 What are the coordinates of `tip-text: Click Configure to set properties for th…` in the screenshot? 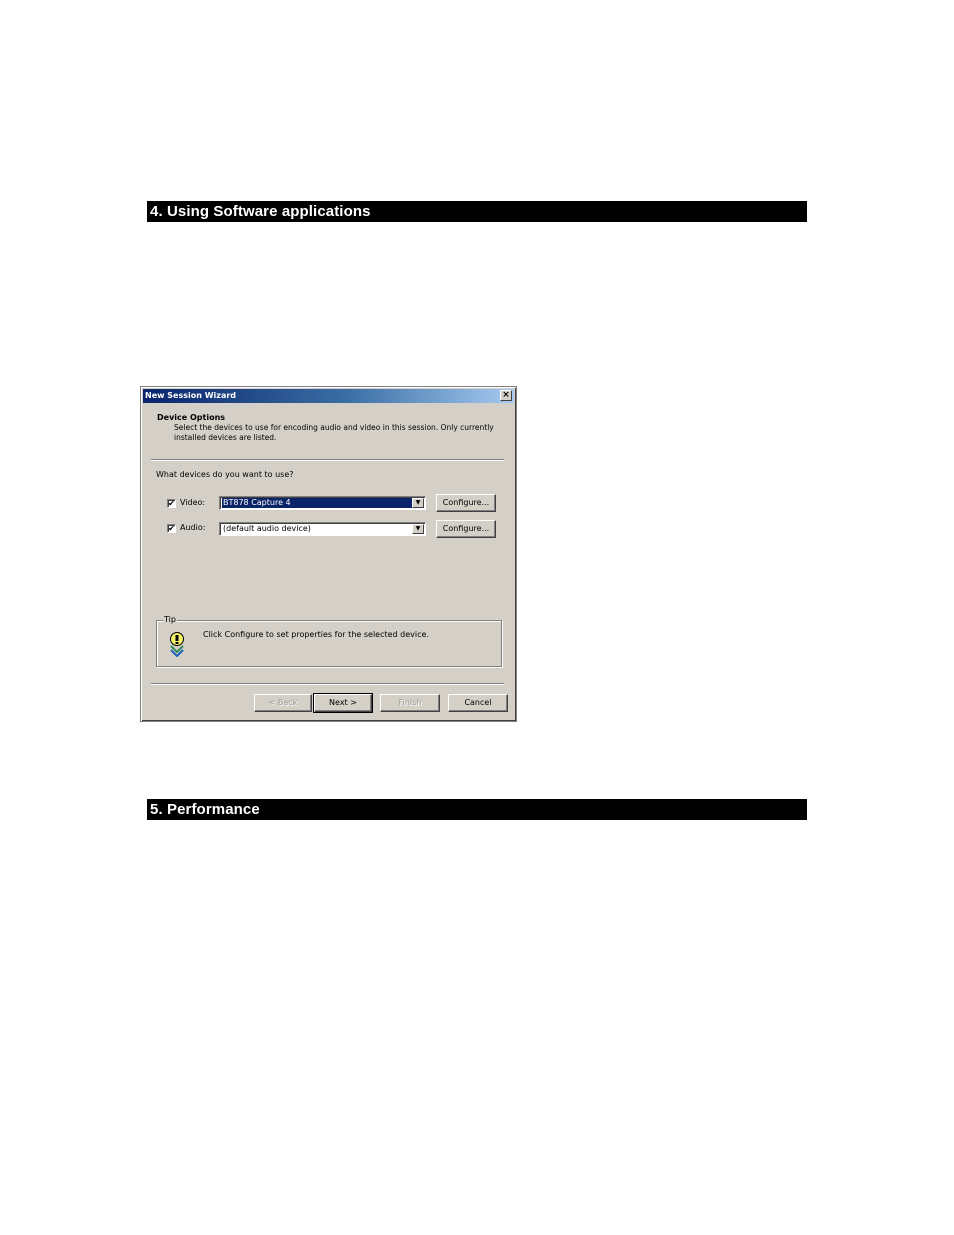 It's located at (316, 634).